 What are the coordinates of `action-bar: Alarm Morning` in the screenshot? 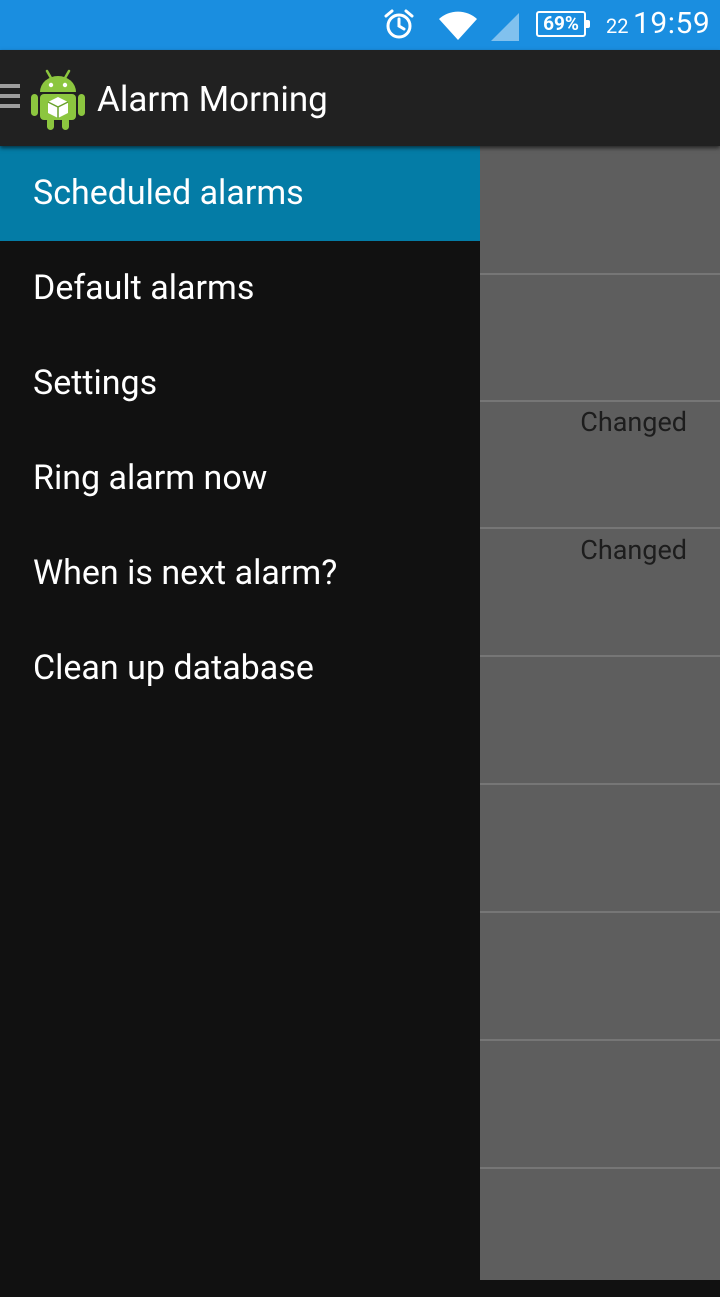 It's located at (360, 98).